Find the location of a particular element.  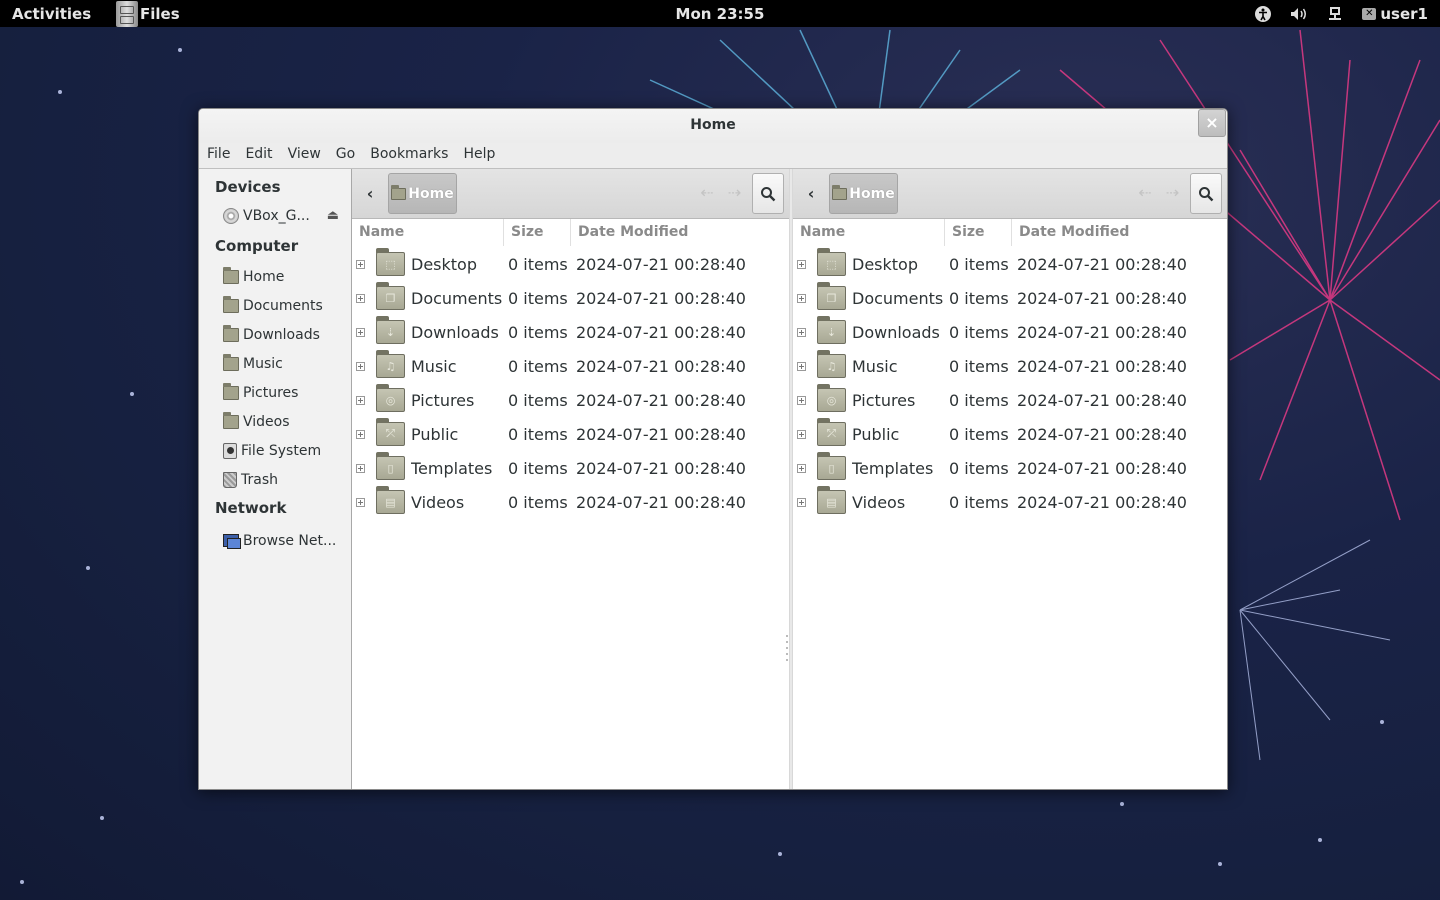

sidebar-item-pictures: Pictures is located at coordinates (275, 392).